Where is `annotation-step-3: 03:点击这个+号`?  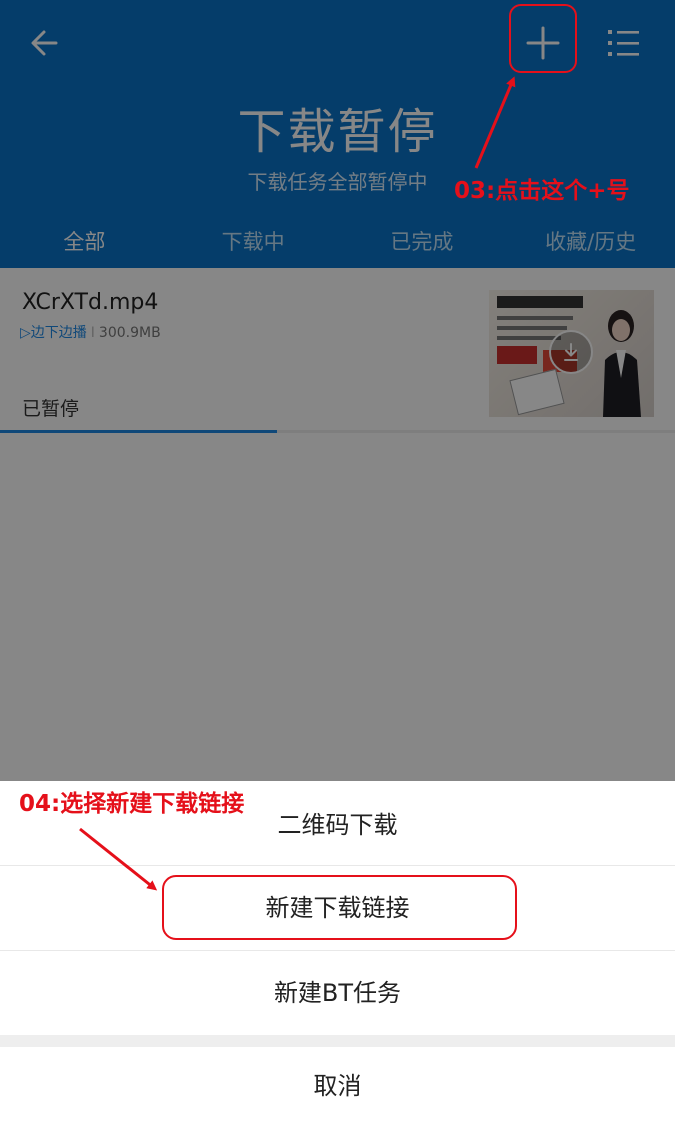 annotation-step-3: 03:点击这个+号 is located at coordinates (542, 191).